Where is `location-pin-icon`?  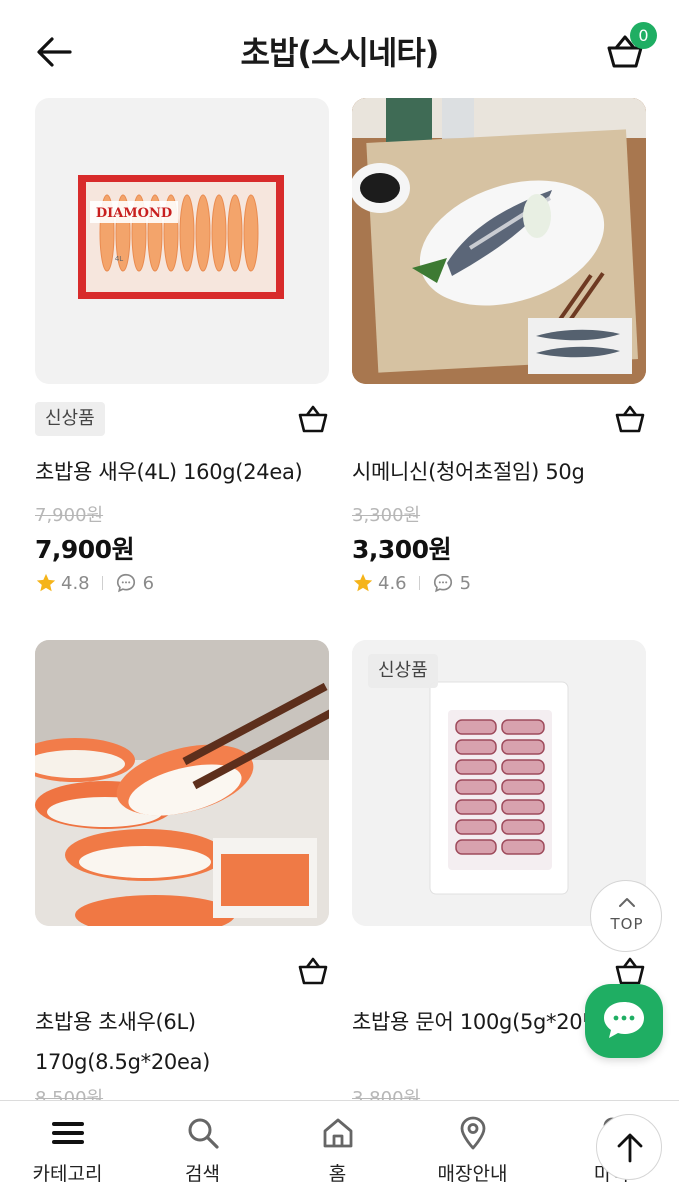 location-pin-icon is located at coordinates (472, 1133).